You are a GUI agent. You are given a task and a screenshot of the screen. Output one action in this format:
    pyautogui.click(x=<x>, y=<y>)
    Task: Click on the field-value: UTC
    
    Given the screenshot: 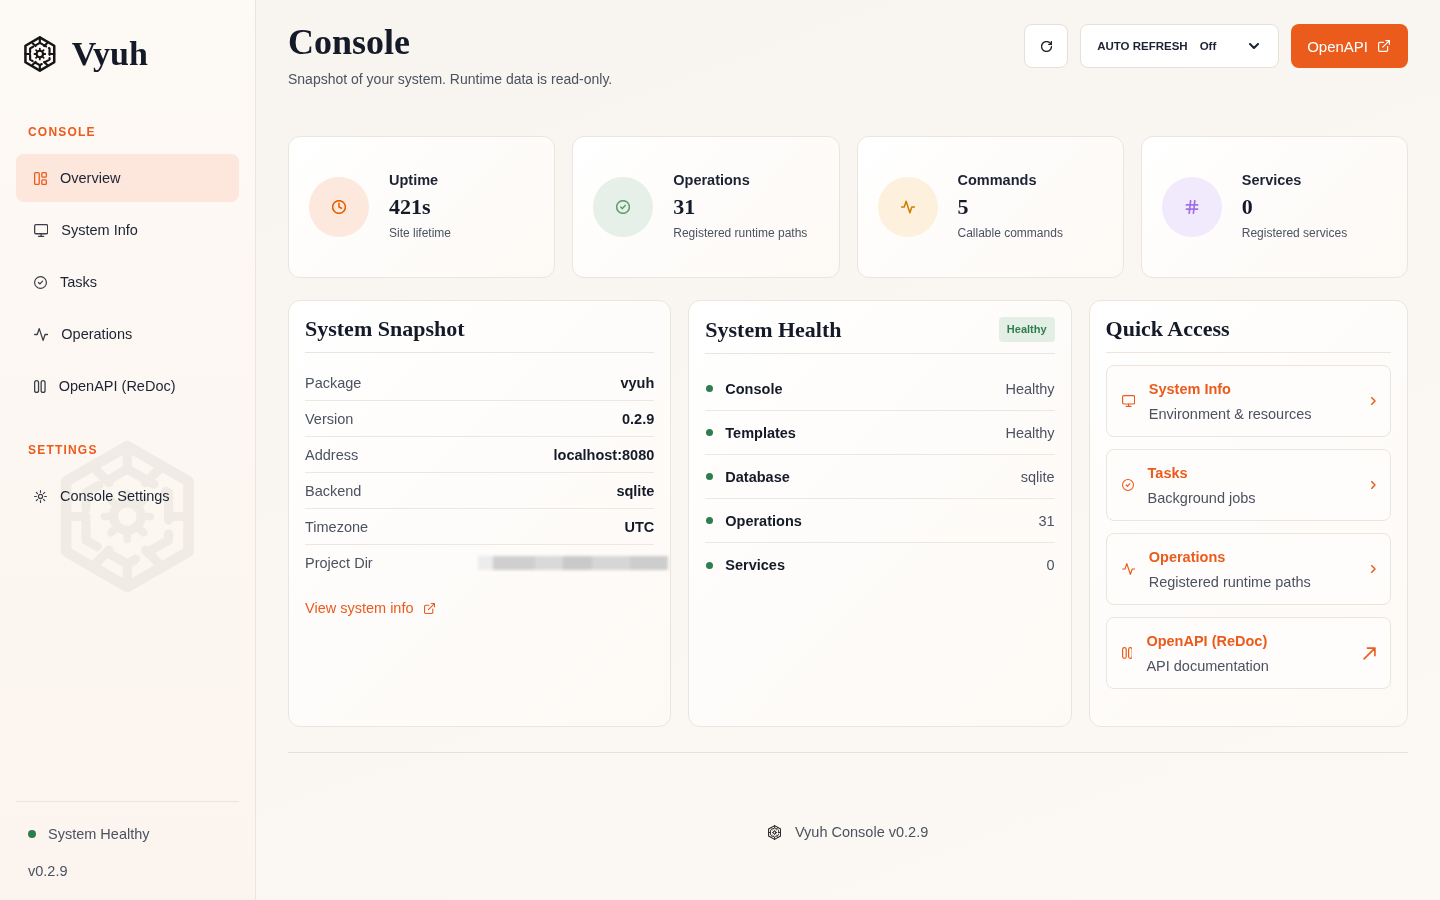 What is the action you would take?
    pyautogui.click(x=639, y=526)
    